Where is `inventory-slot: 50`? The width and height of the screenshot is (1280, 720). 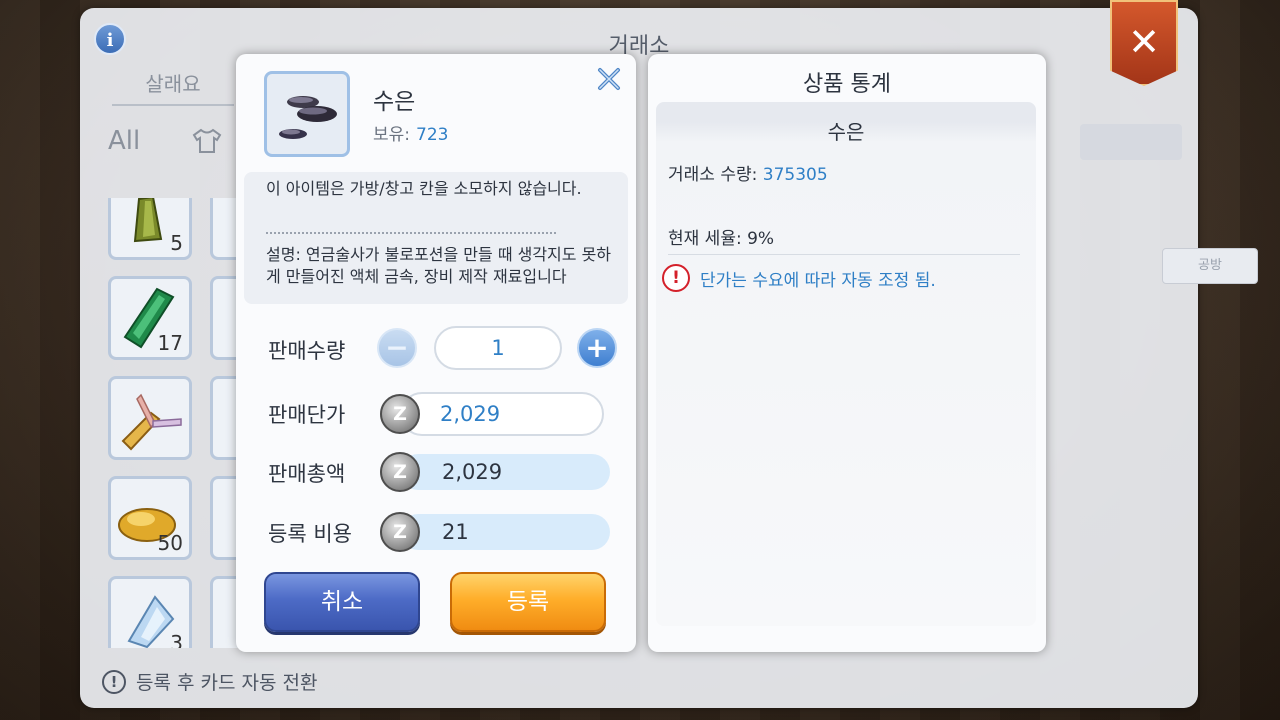
inventory-slot: 50 is located at coordinates (150, 518).